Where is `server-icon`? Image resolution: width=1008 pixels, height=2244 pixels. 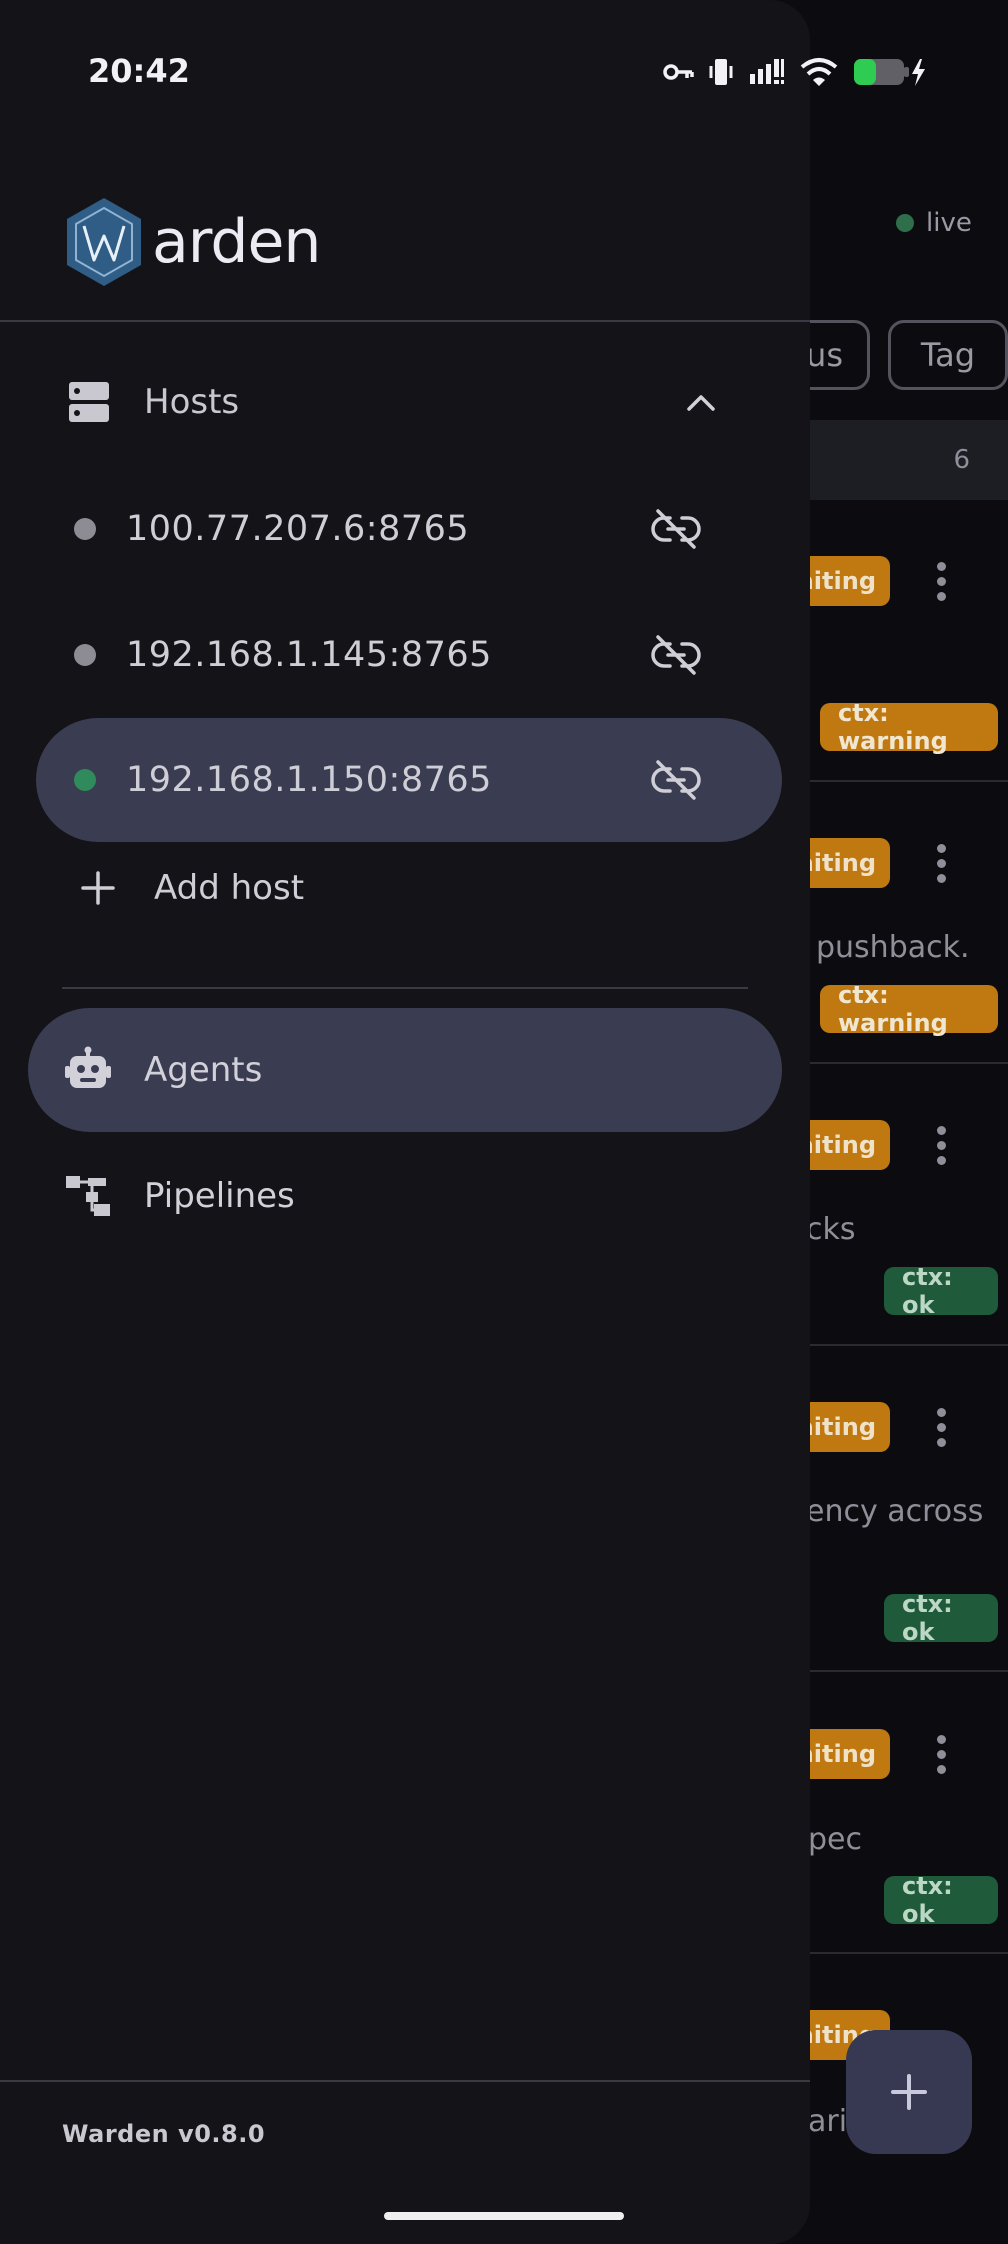
server-icon is located at coordinates (89, 402).